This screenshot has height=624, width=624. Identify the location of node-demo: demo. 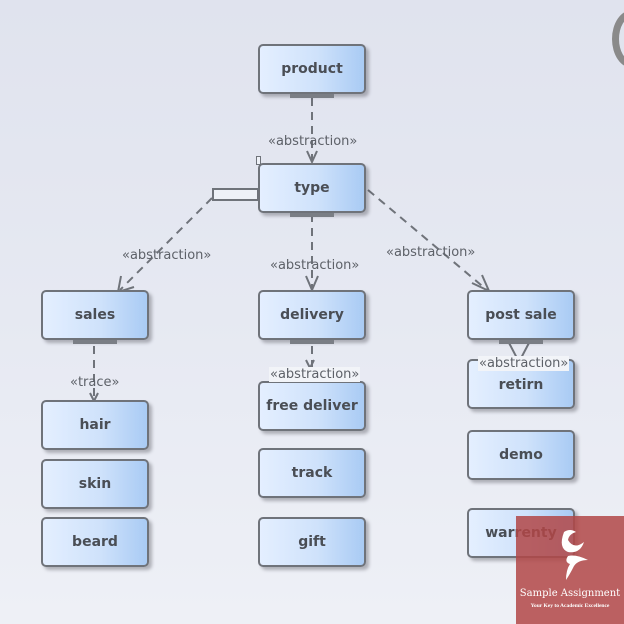
(521, 455).